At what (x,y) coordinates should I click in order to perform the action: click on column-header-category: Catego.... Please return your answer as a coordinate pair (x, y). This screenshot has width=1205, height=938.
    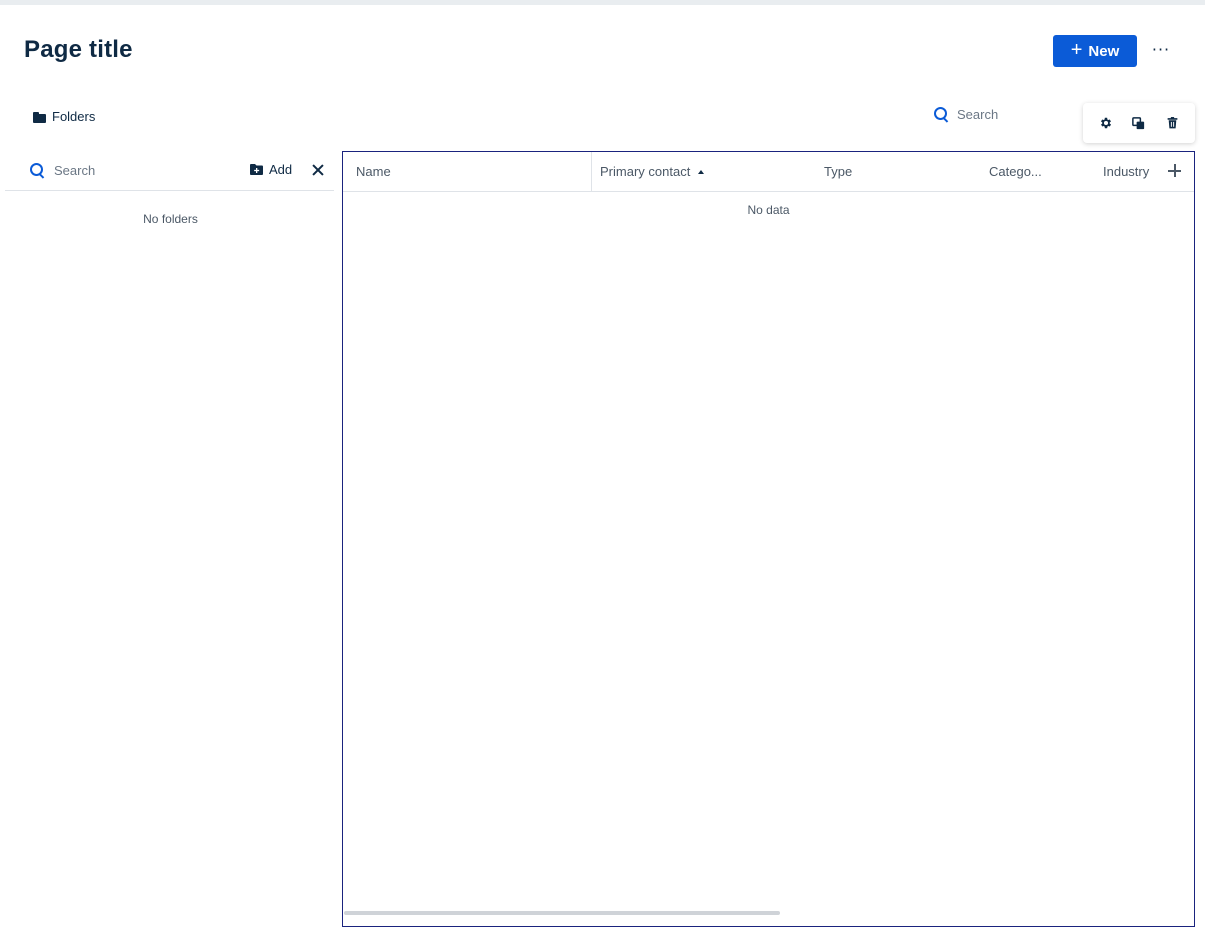
    Looking at the image, I should click on (1015, 171).